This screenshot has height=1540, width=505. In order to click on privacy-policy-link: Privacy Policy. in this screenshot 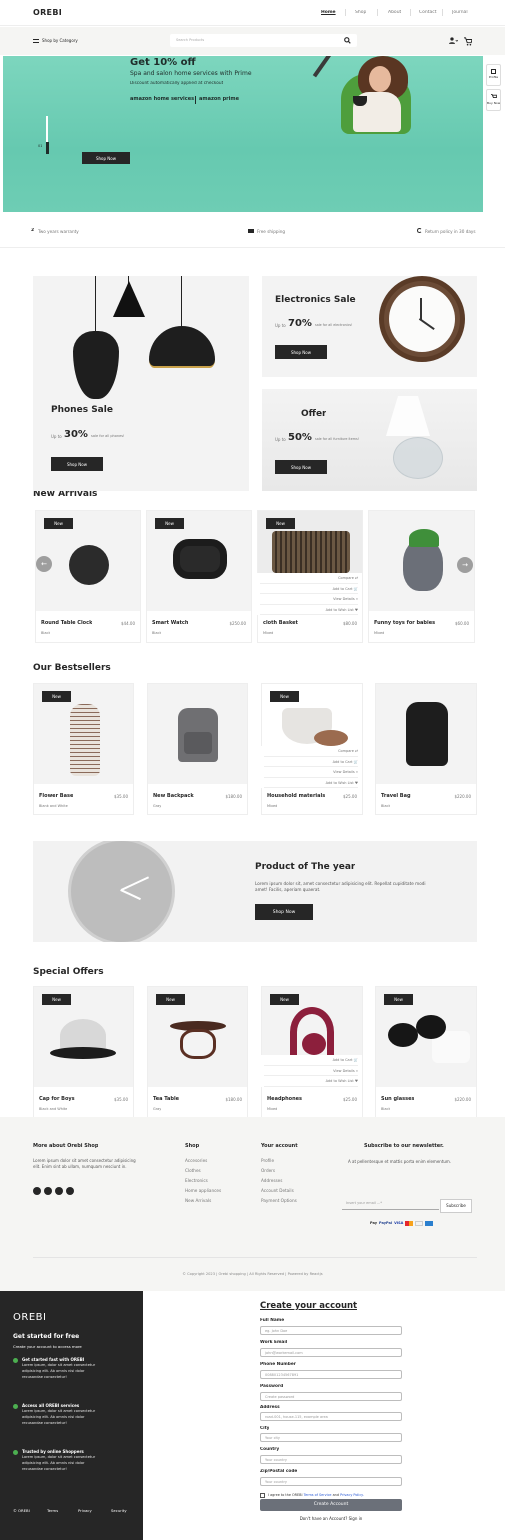, I will do `click(352, 1495)`.